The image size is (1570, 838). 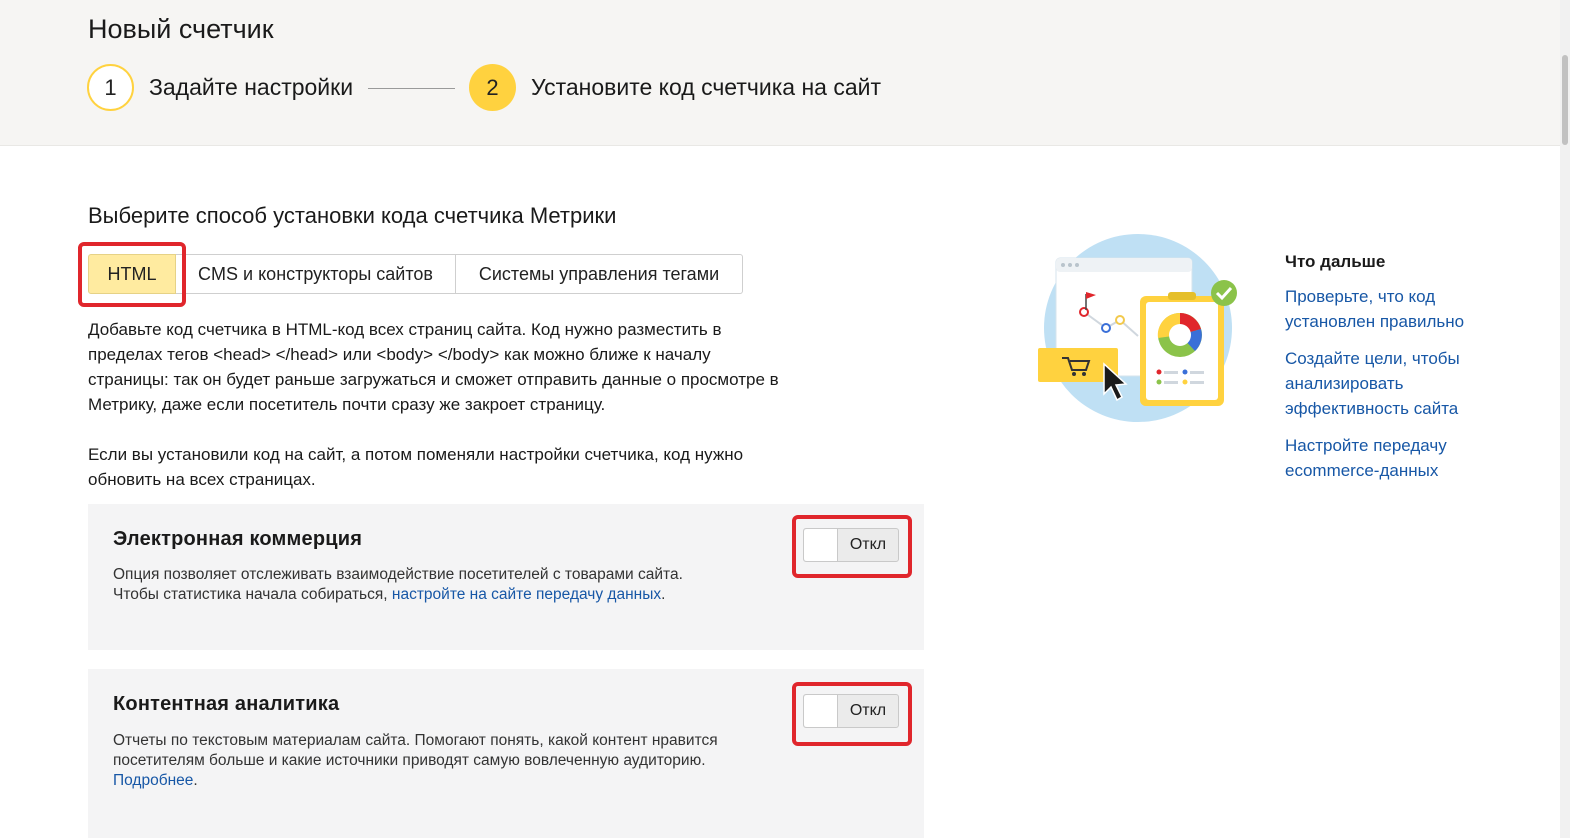 What do you see at coordinates (1565, 100) in the screenshot?
I see `scrollbar-thumb` at bounding box center [1565, 100].